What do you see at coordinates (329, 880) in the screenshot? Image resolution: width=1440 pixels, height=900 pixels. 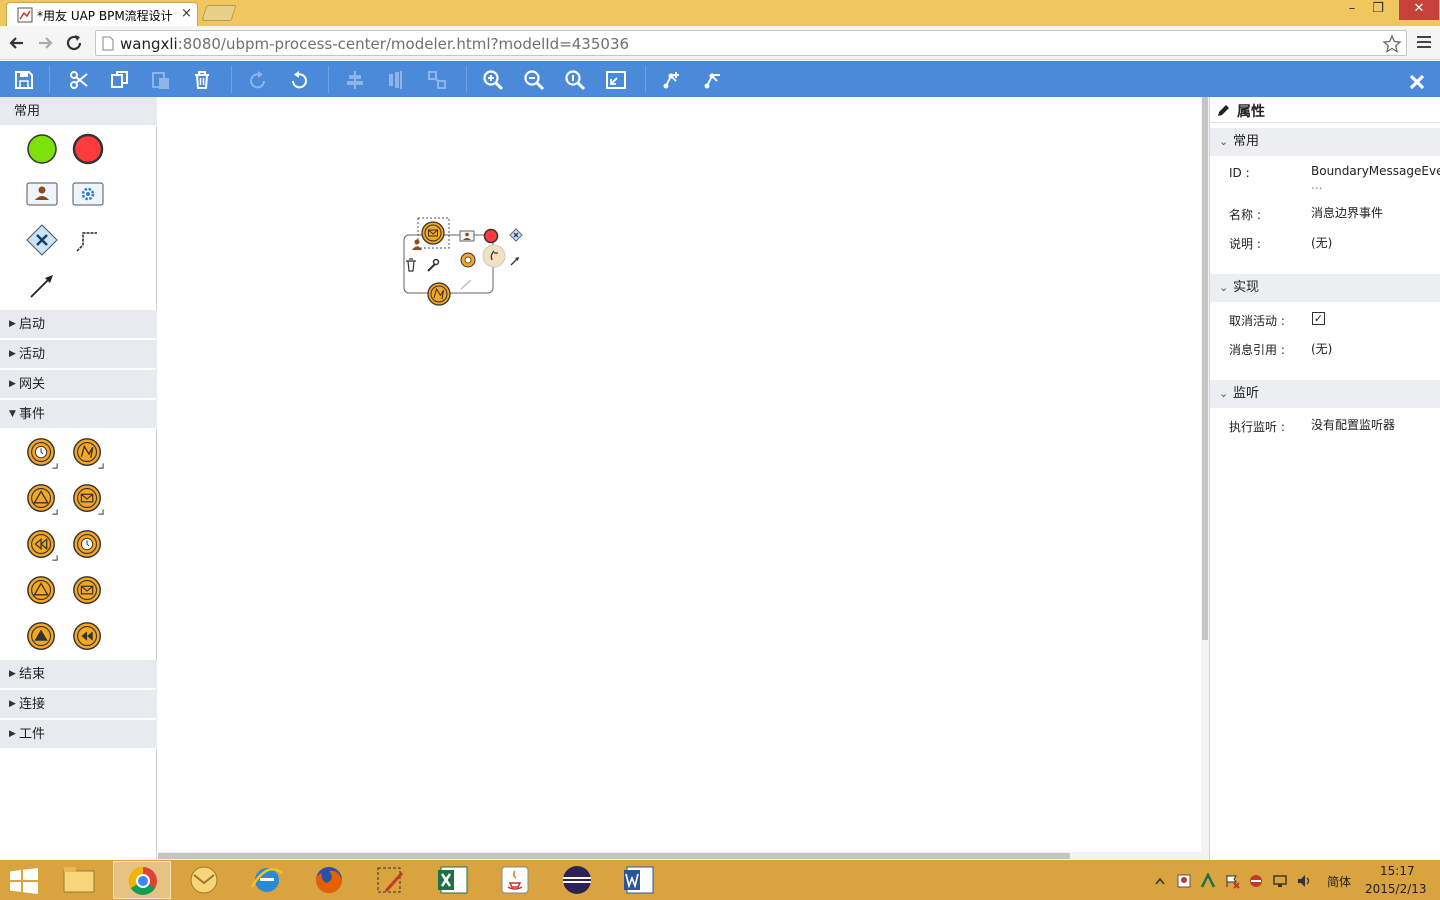 I see `taskbar-firefox` at bounding box center [329, 880].